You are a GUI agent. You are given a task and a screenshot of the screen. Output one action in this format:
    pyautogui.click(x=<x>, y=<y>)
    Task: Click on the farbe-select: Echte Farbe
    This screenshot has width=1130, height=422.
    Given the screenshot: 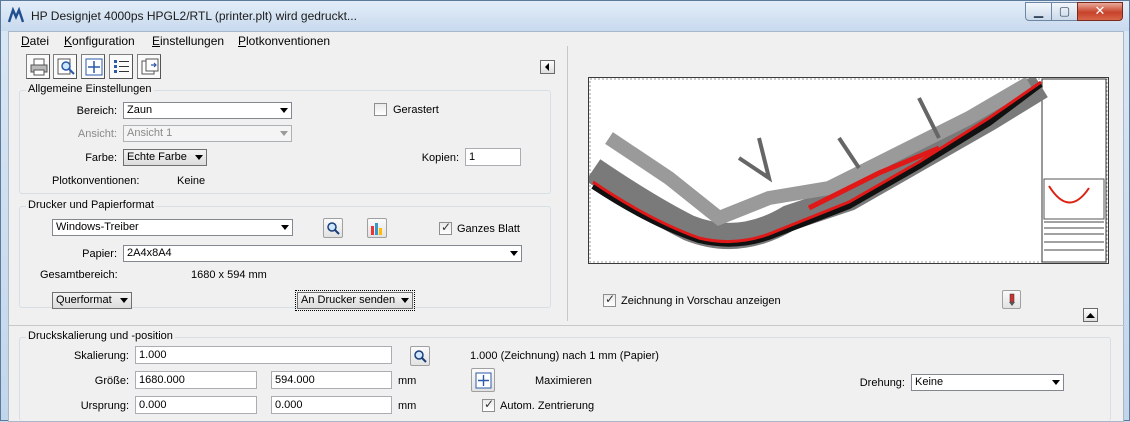 What is the action you would take?
    pyautogui.click(x=165, y=157)
    